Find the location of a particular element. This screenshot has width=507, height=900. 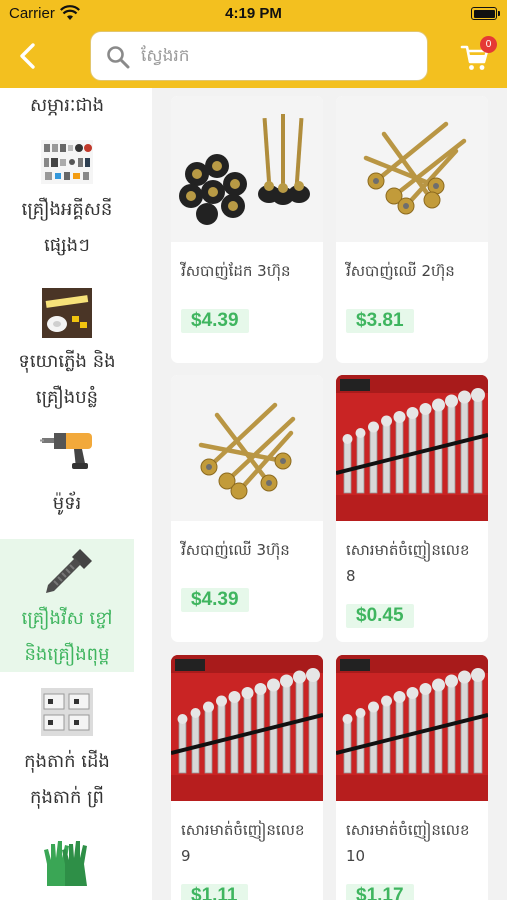

clock: 4:19 PM is located at coordinates (253, 13).